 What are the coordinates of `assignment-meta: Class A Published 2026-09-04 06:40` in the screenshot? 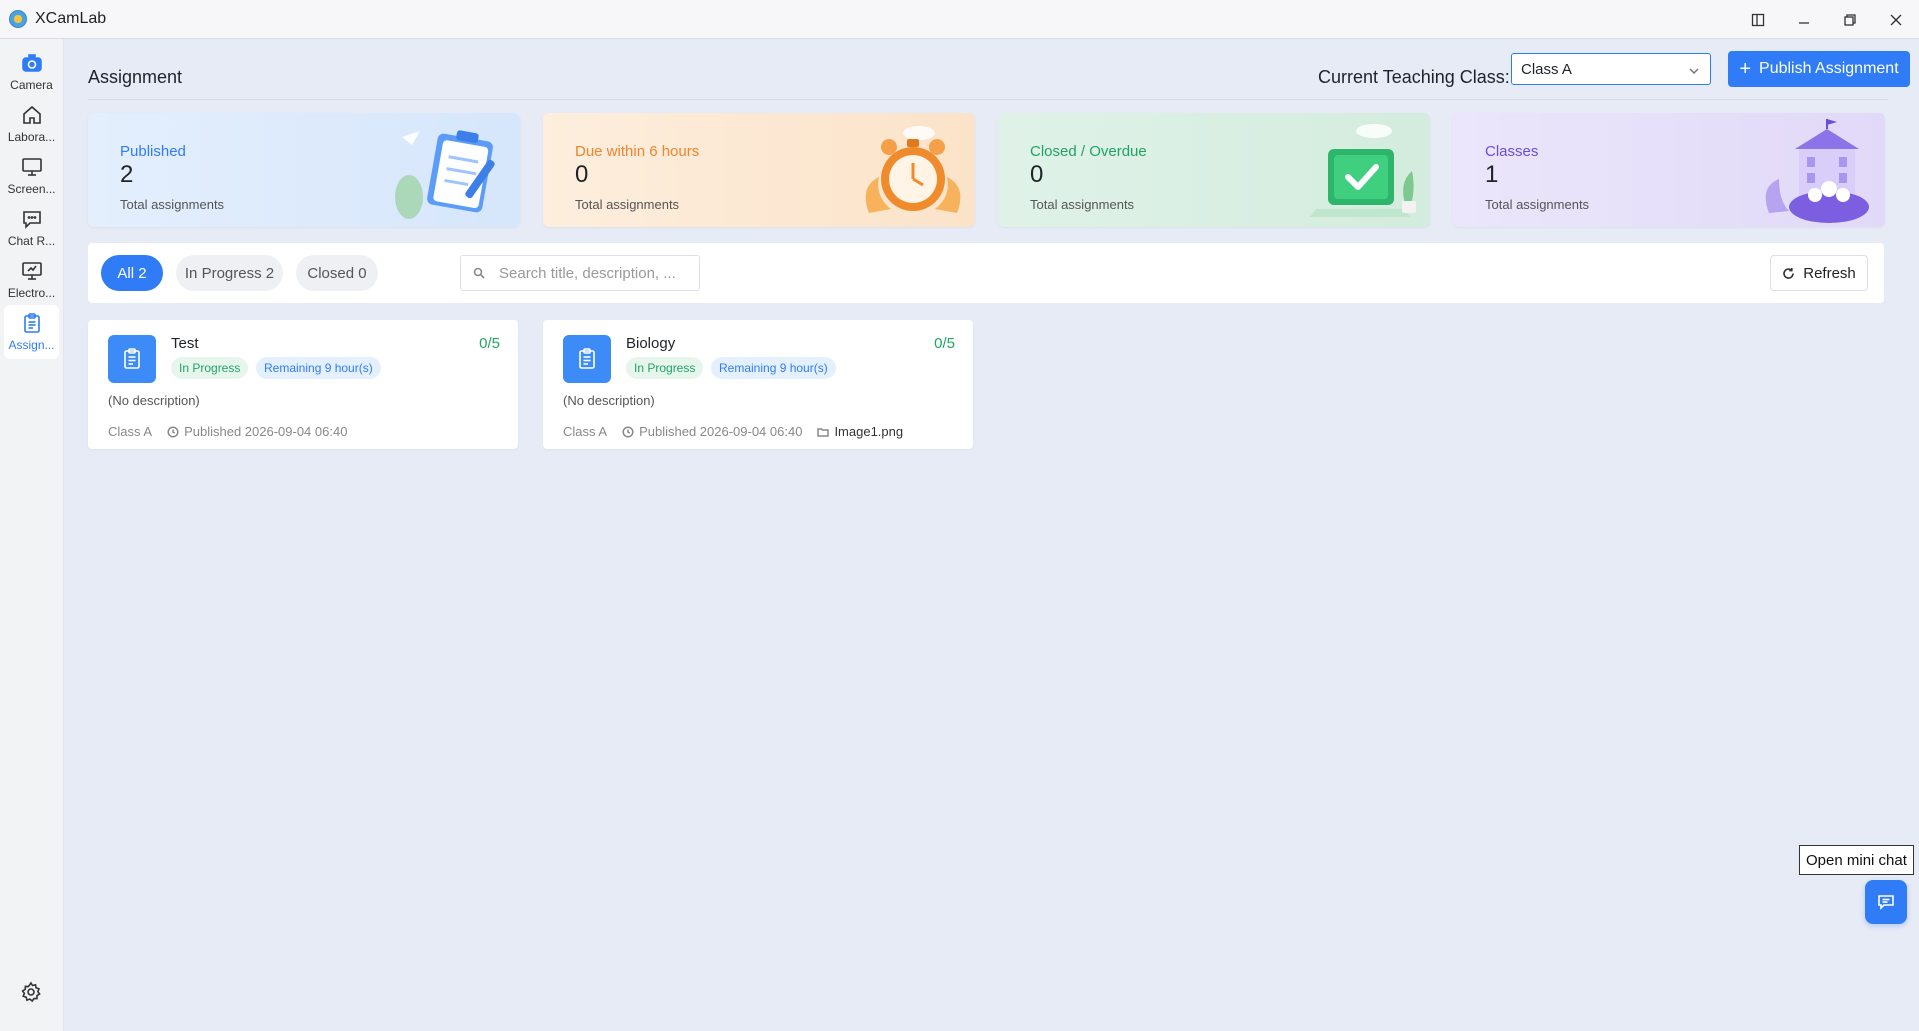 It's located at (227, 431).